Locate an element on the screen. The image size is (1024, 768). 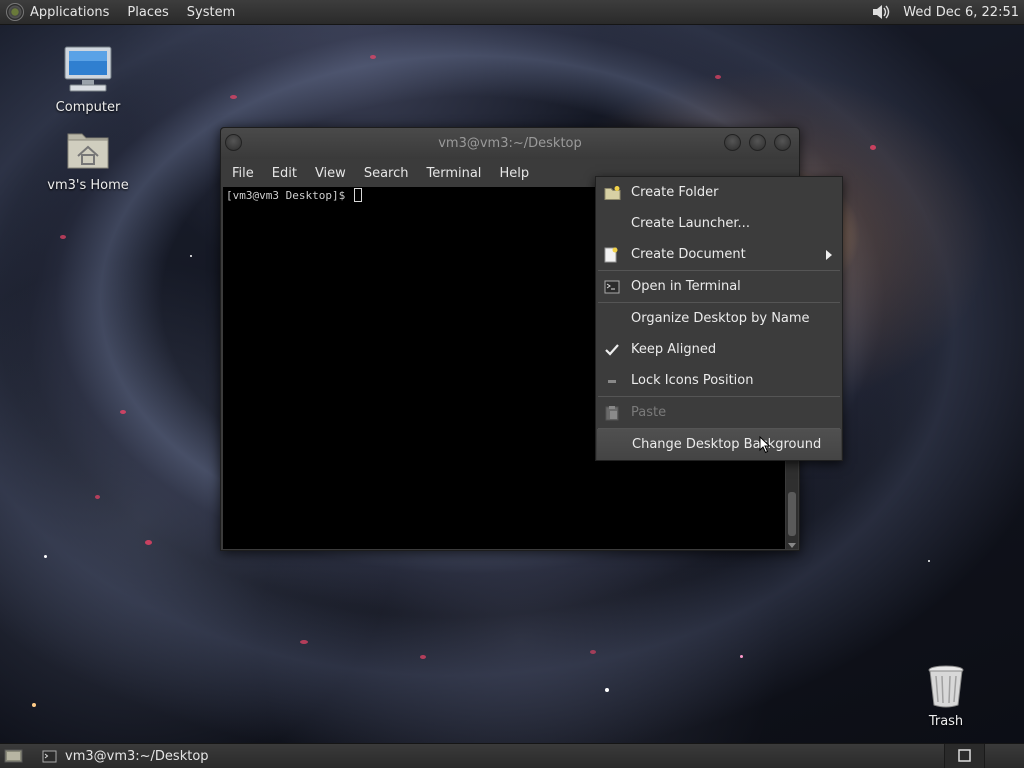
submenu-arrow-icon is located at coordinates (829, 254).